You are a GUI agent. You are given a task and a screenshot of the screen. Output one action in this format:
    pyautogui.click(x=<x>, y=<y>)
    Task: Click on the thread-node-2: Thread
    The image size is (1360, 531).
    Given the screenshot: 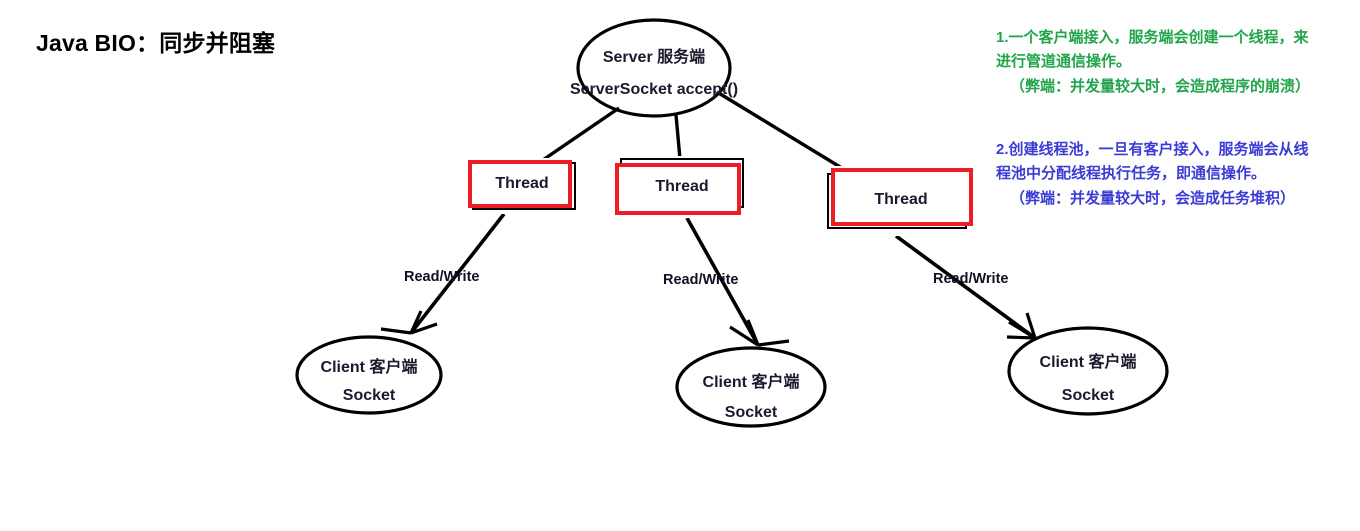 What is the action you would take?
    pyautogui.click(x=682, y=187)
    